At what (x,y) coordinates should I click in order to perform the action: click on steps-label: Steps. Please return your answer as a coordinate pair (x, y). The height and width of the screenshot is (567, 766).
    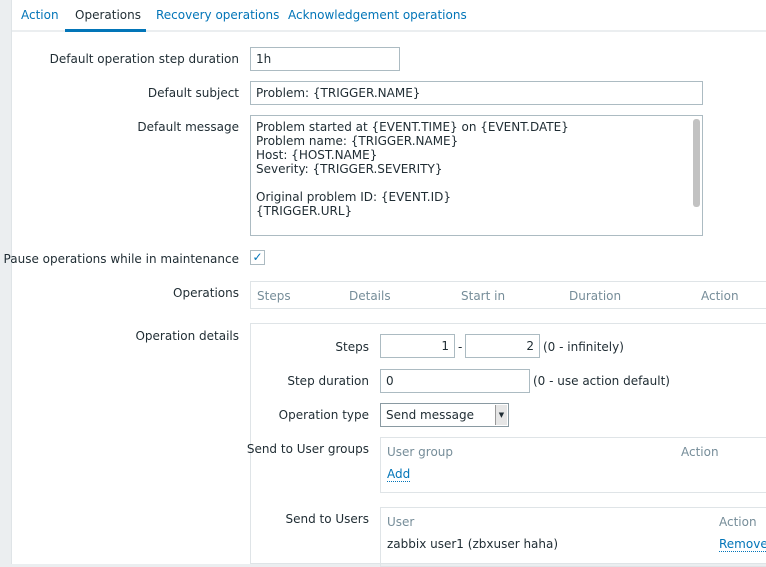
    Looking at the image, I should click on (352, 347).